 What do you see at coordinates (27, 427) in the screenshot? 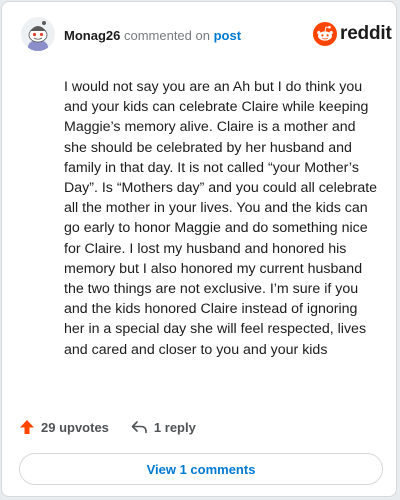
I see `upvote-arrow-icon` at bounding box center [27, 427].